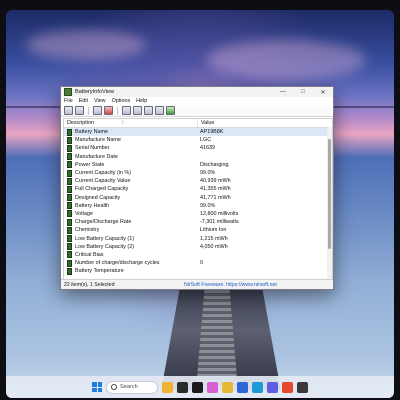 Image resolution: width=400 pixels, height=400 pixels. I want to click on menu-help: Help, so click(141, 101).